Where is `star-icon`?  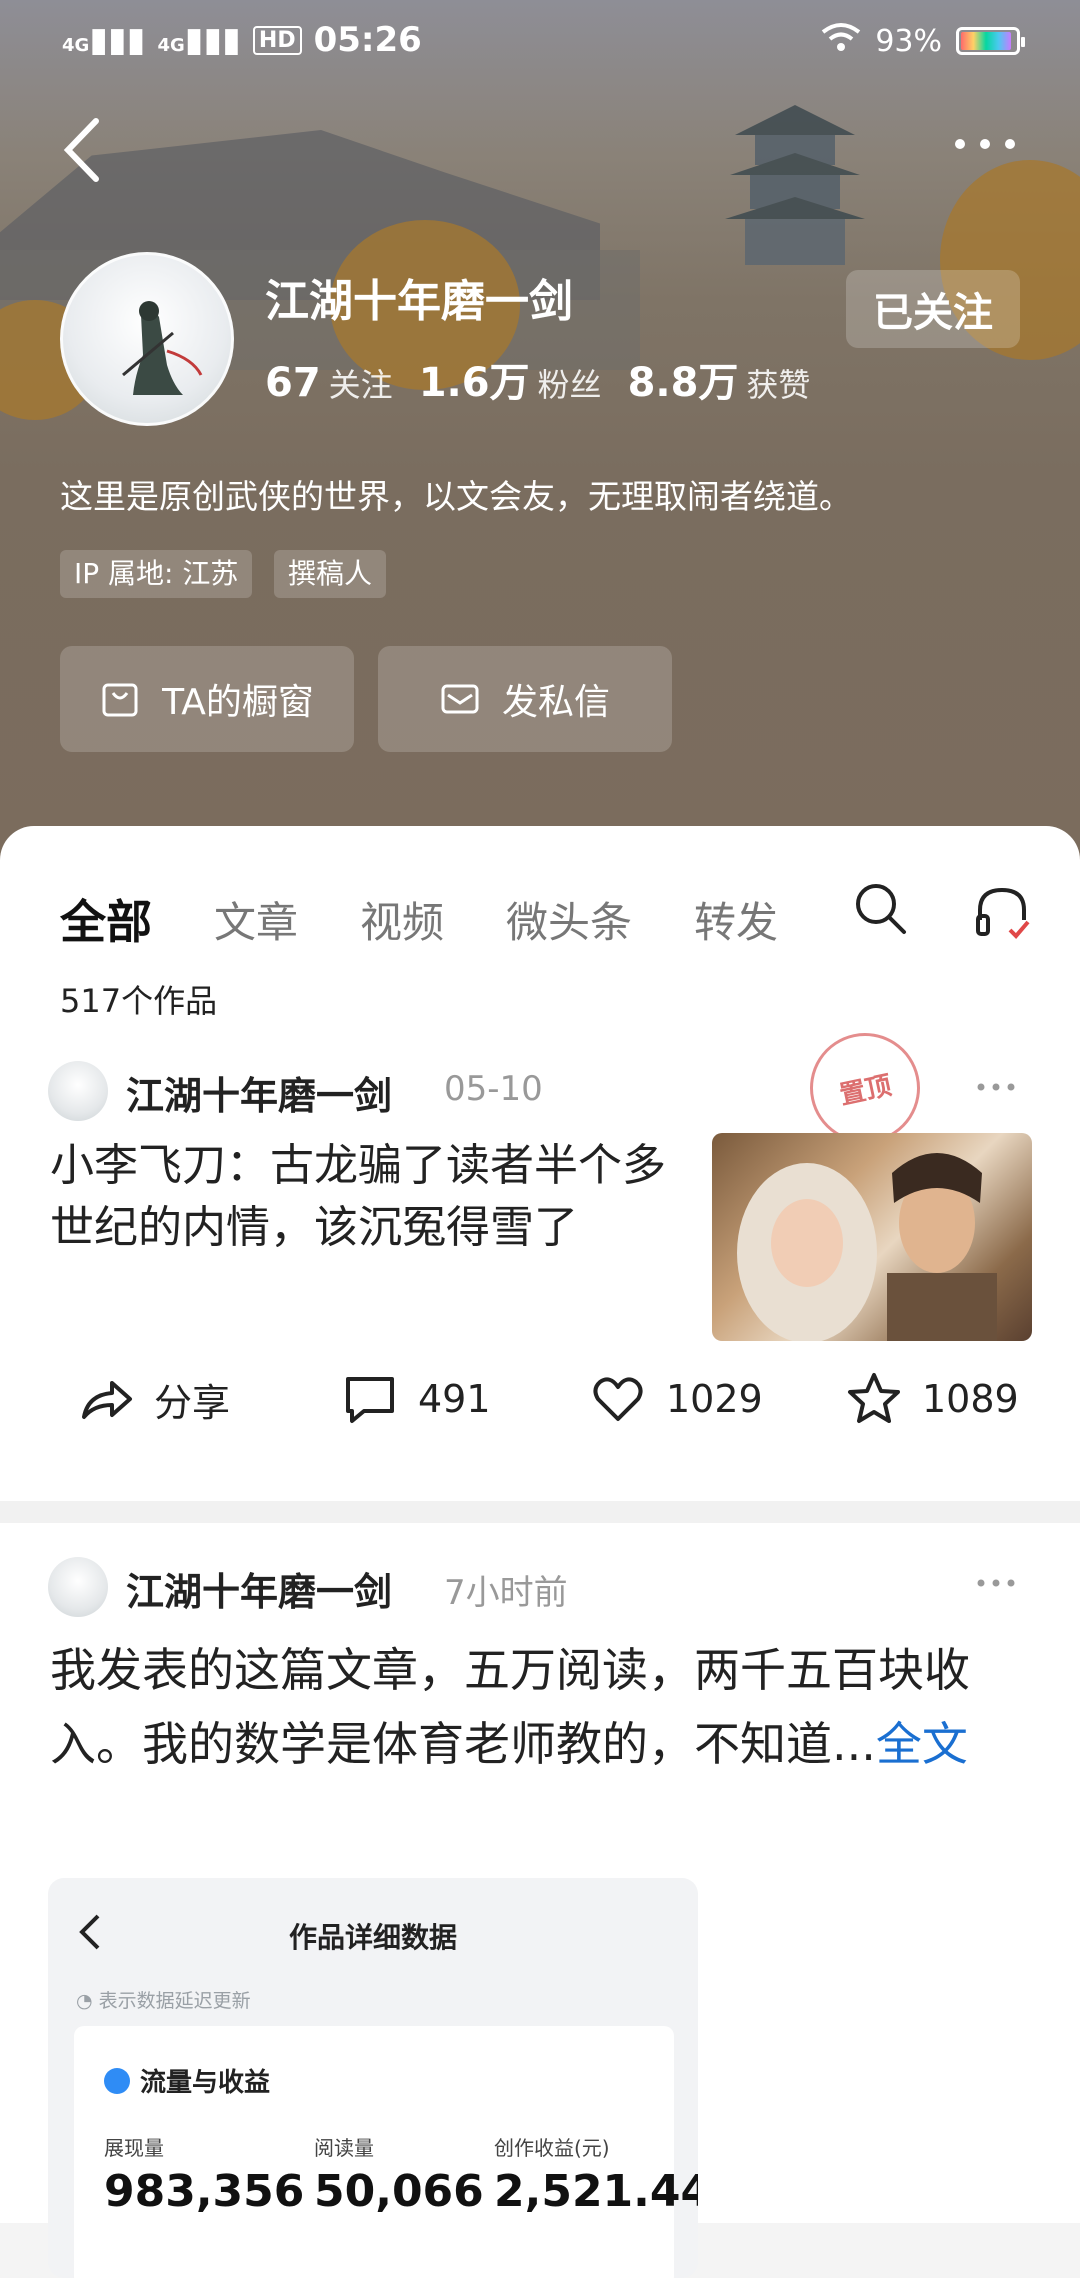 star-icon is located at coordinates (874, 1398).